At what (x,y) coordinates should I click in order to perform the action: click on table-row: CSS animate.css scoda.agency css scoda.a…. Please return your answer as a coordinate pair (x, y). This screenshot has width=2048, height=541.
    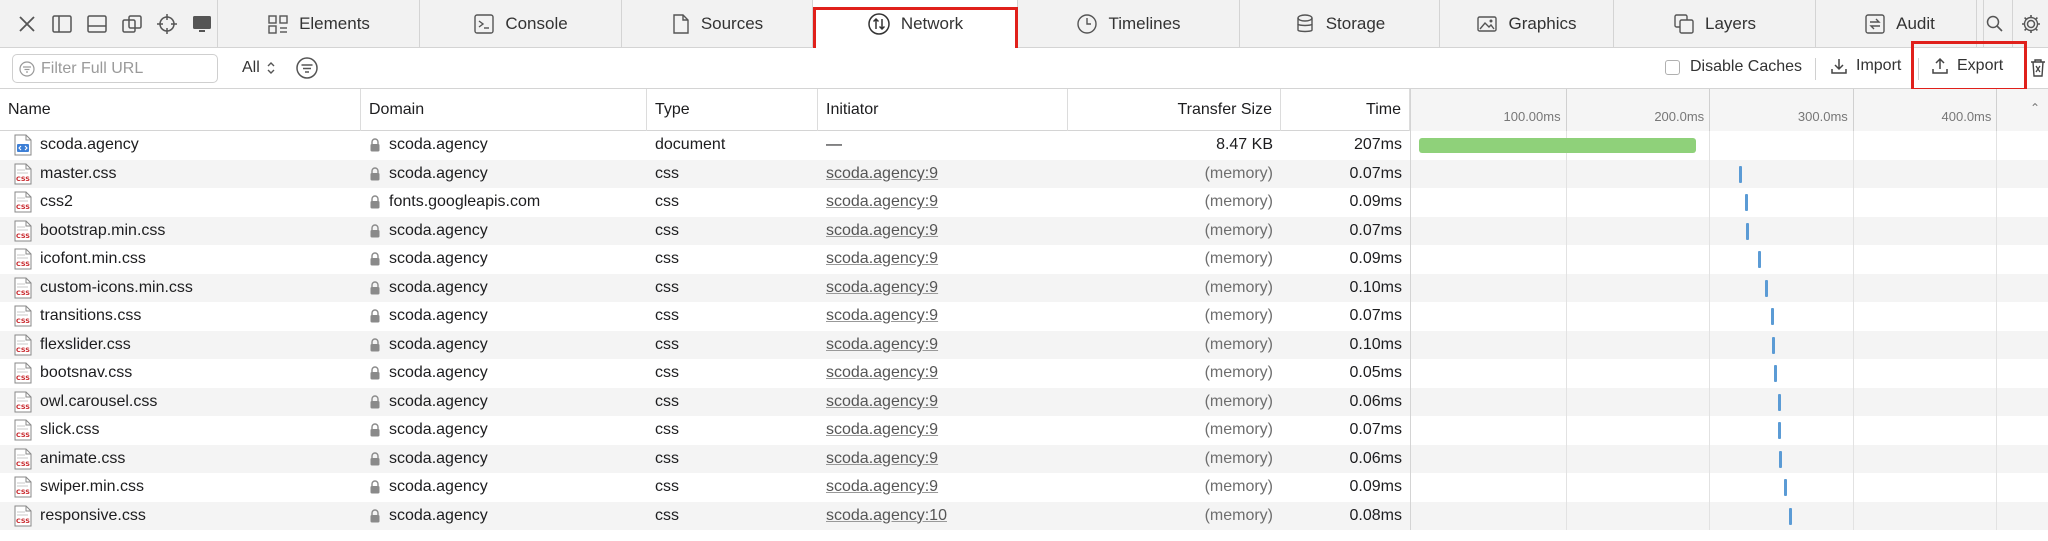
    Looking at the image, I should click on (1024, 459).